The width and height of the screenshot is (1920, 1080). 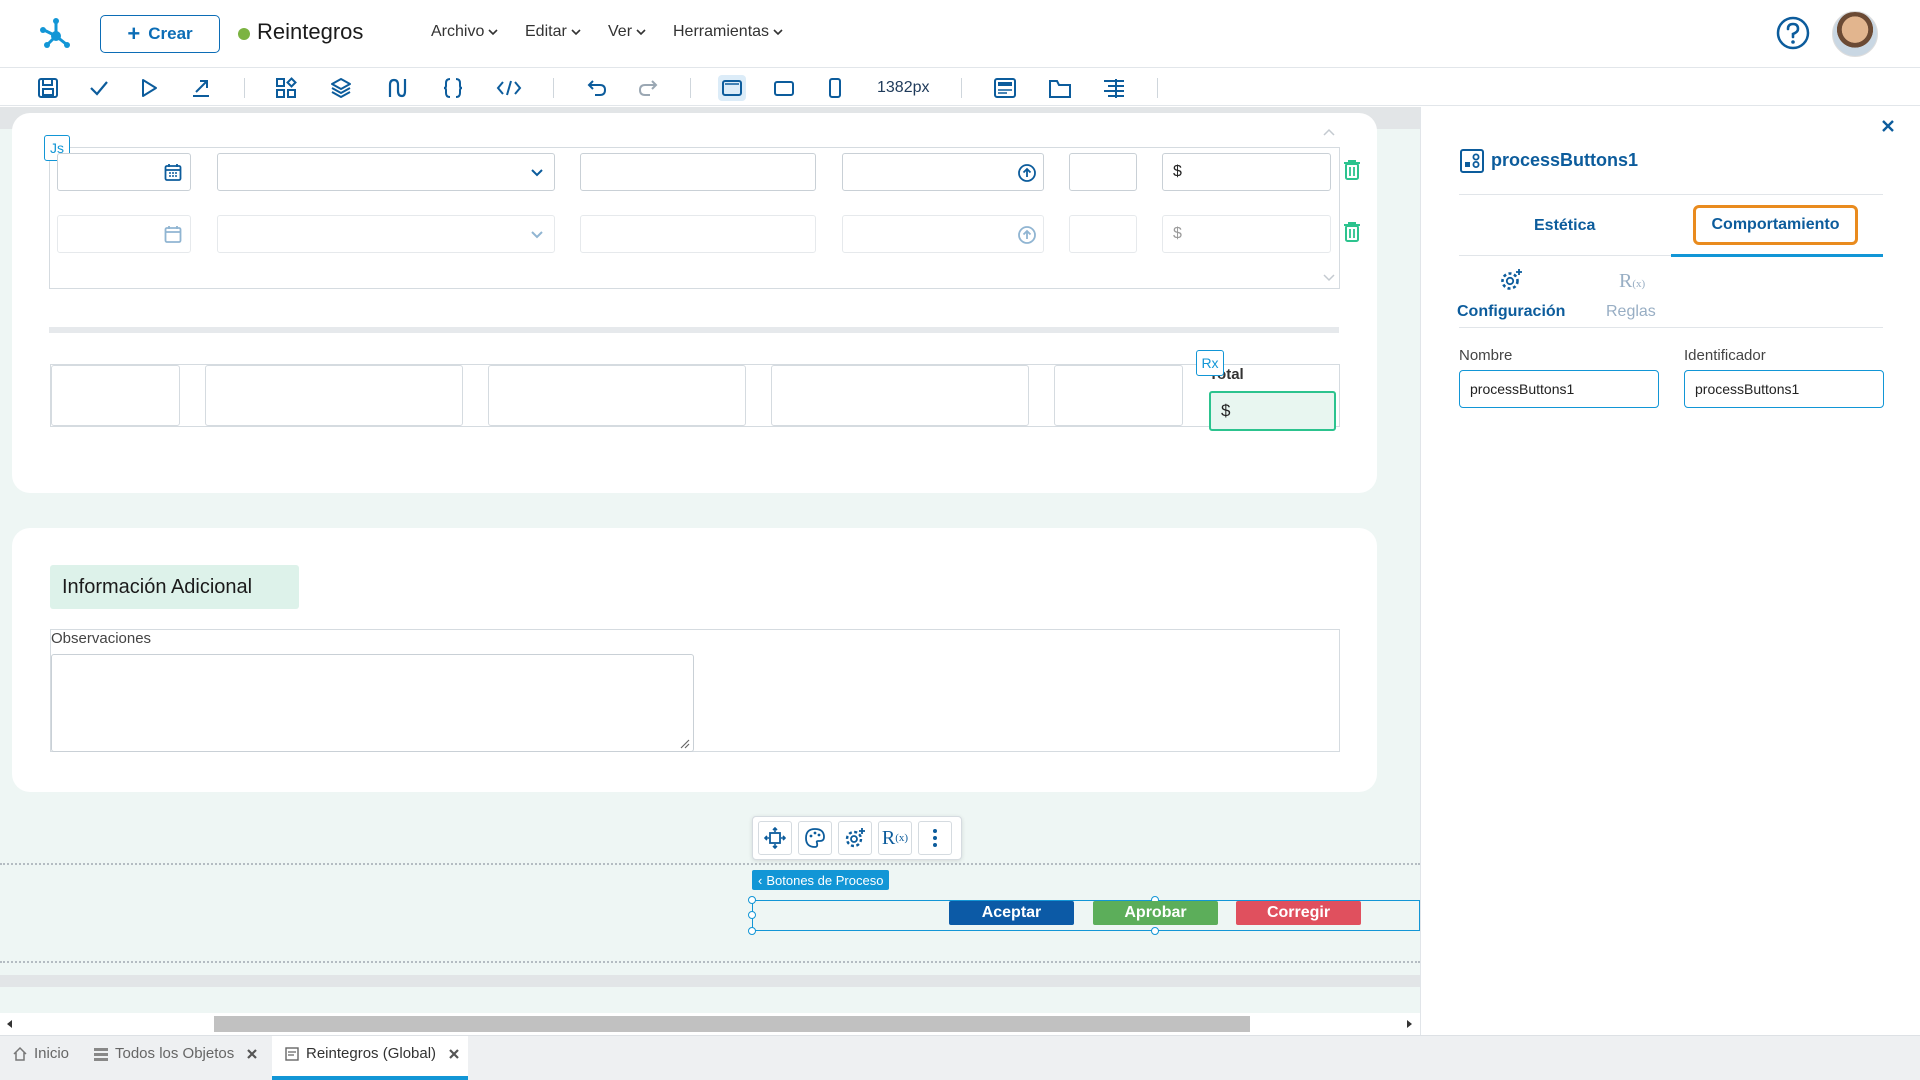 What do you see at coordinates (1060, 88) in the screenshot?
I see `tabs-icon` at bounding box center [1060, 88].